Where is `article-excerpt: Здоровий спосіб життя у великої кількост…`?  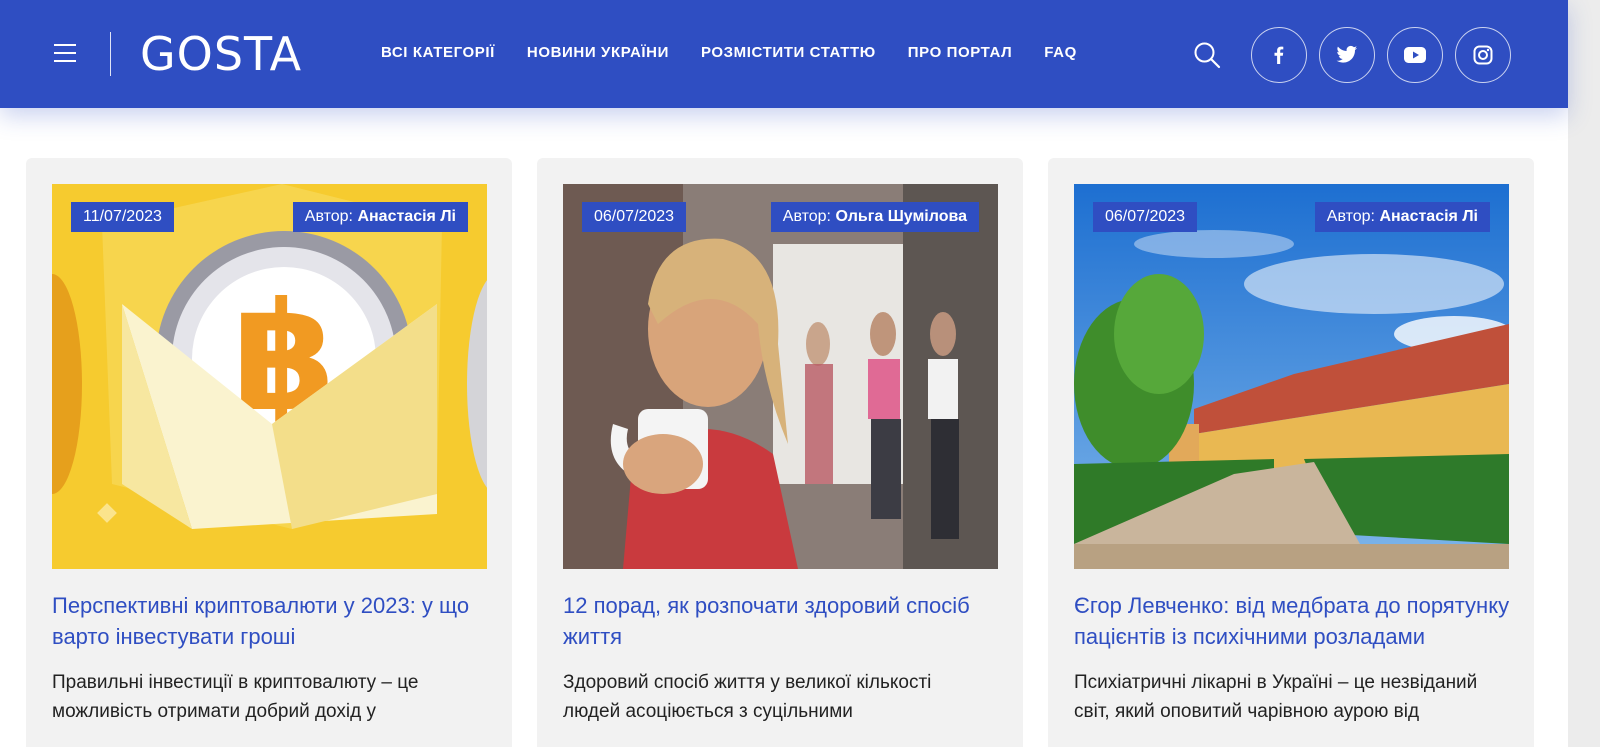 article-excerpt: Здоровий спосіб життя у великої кількост… is located at coordinates (747, 697).